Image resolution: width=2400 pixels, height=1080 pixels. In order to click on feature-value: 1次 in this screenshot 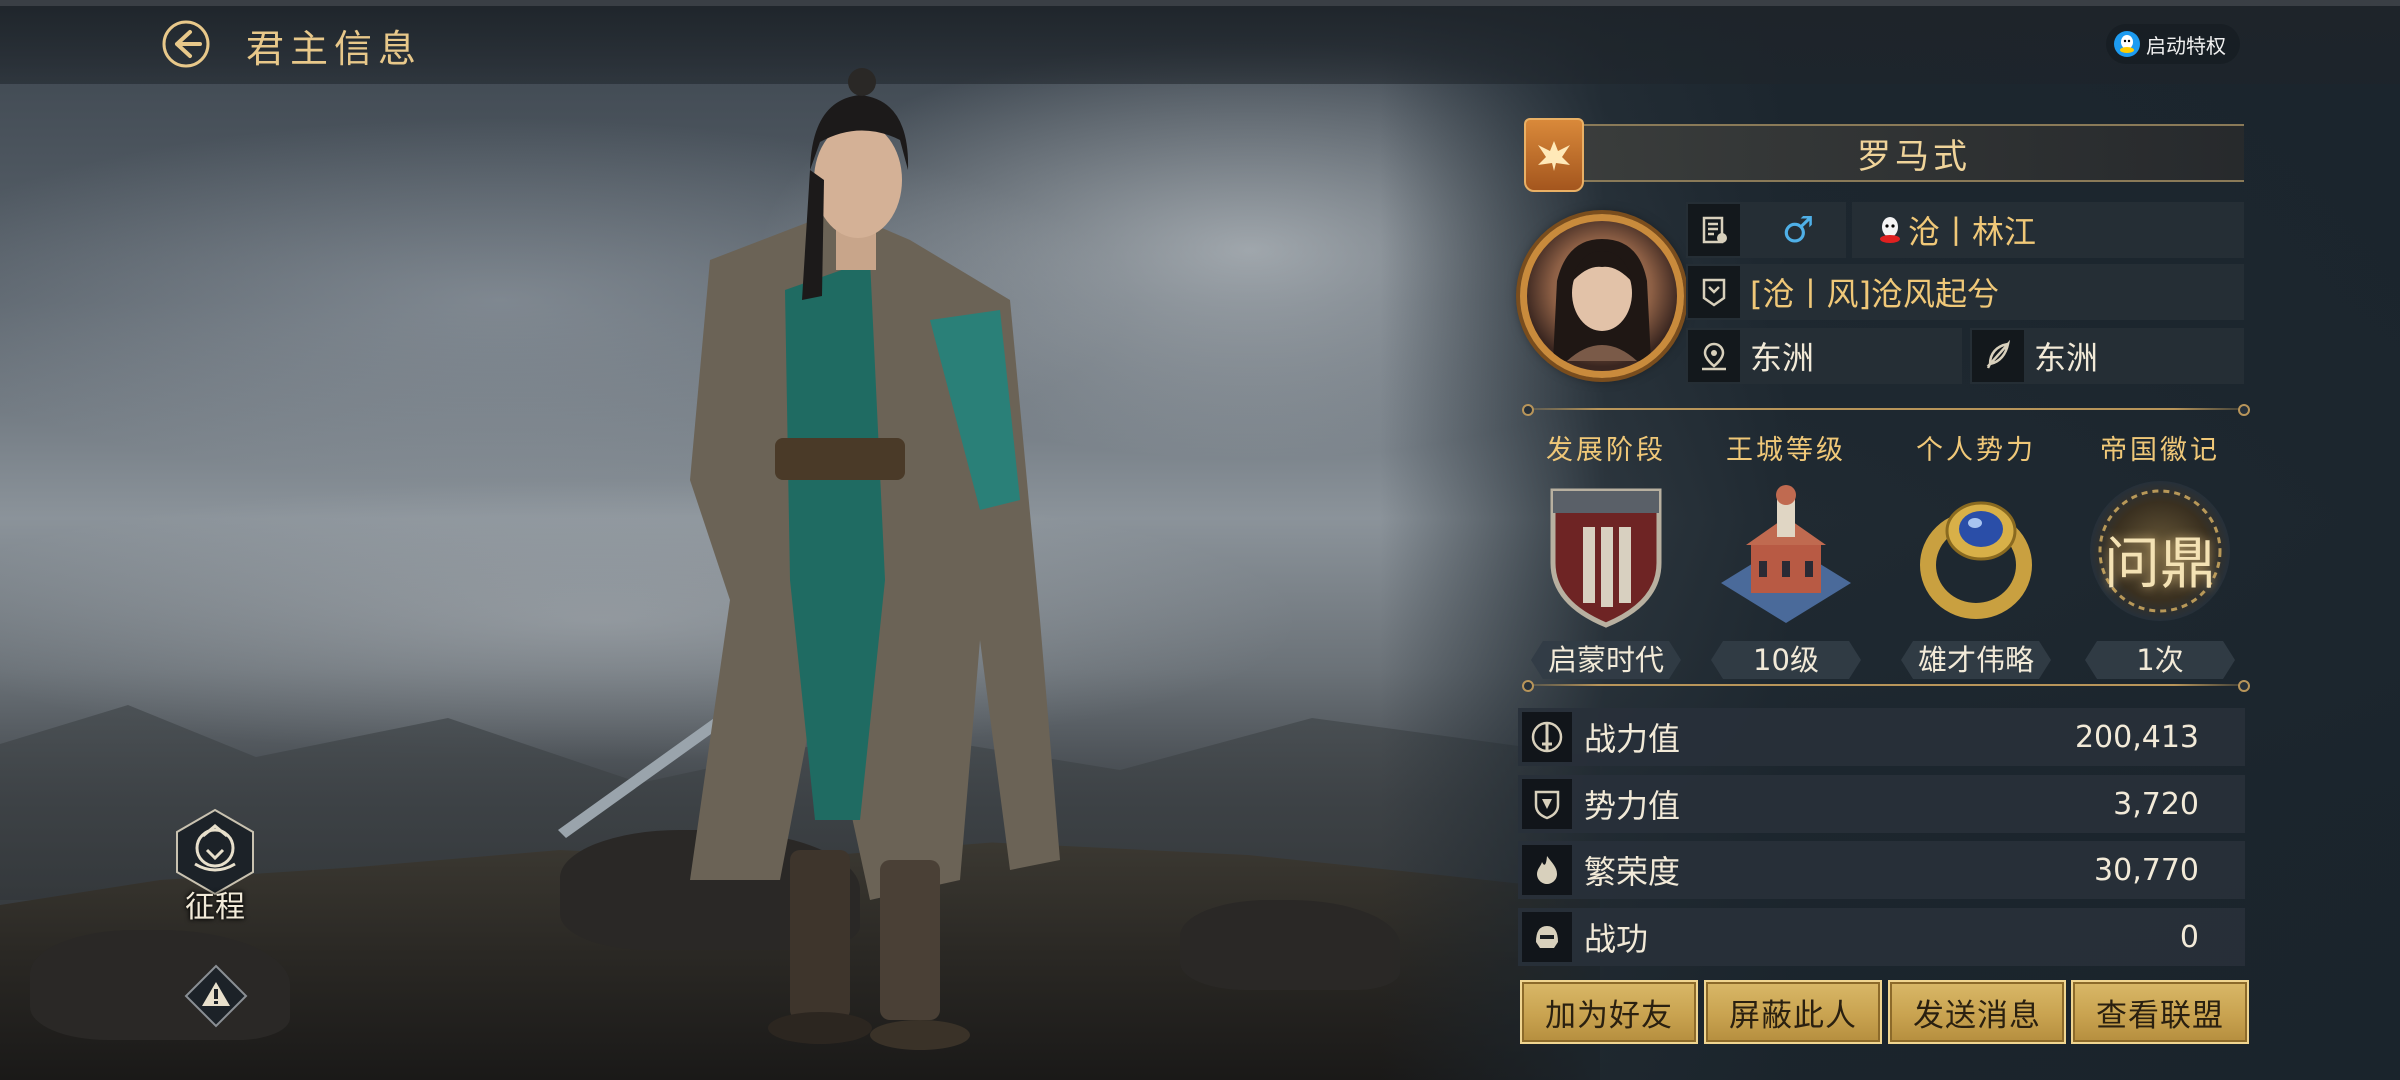, I will do `click(2160, 660)`.